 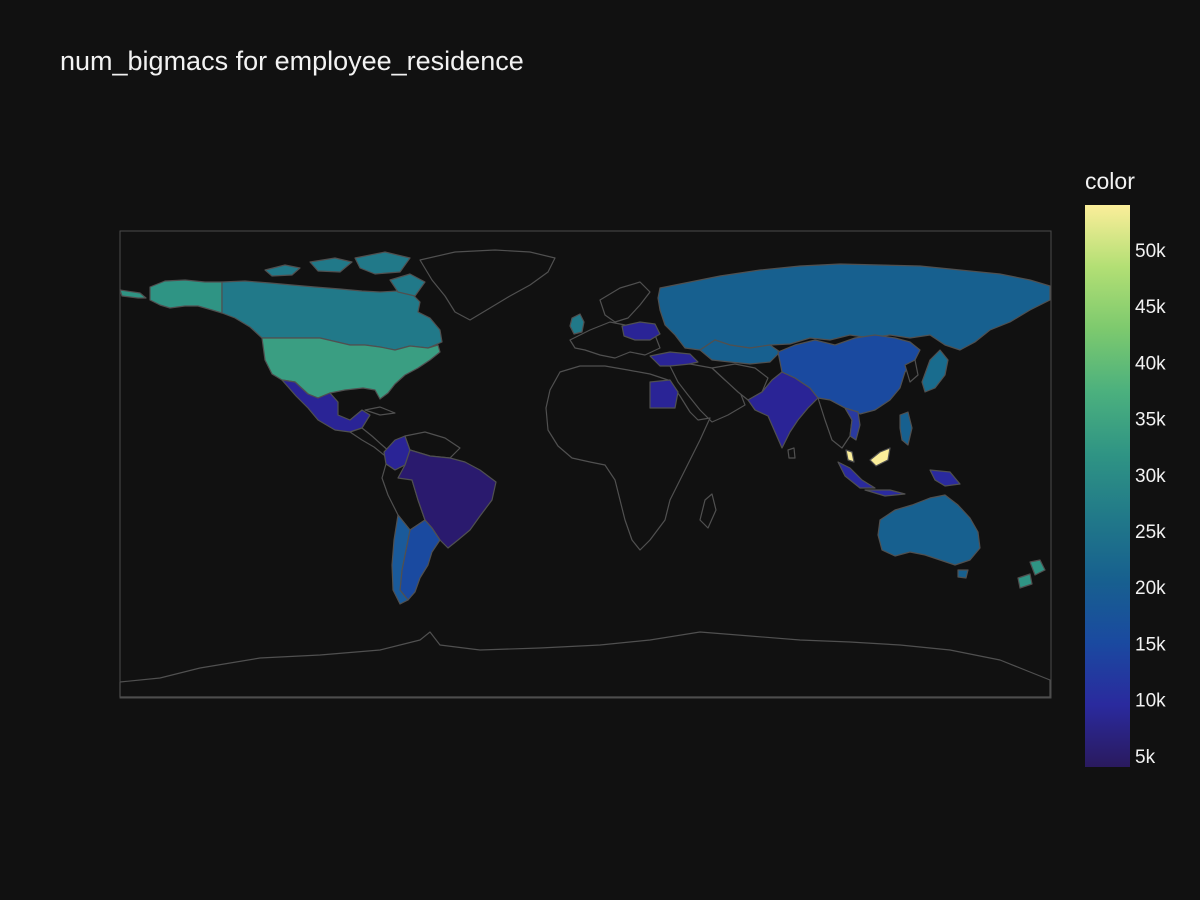 What do you see at coordinates (664, 394) in the screenshot?
I see `country-egypt` at bounding box center [664, 394].